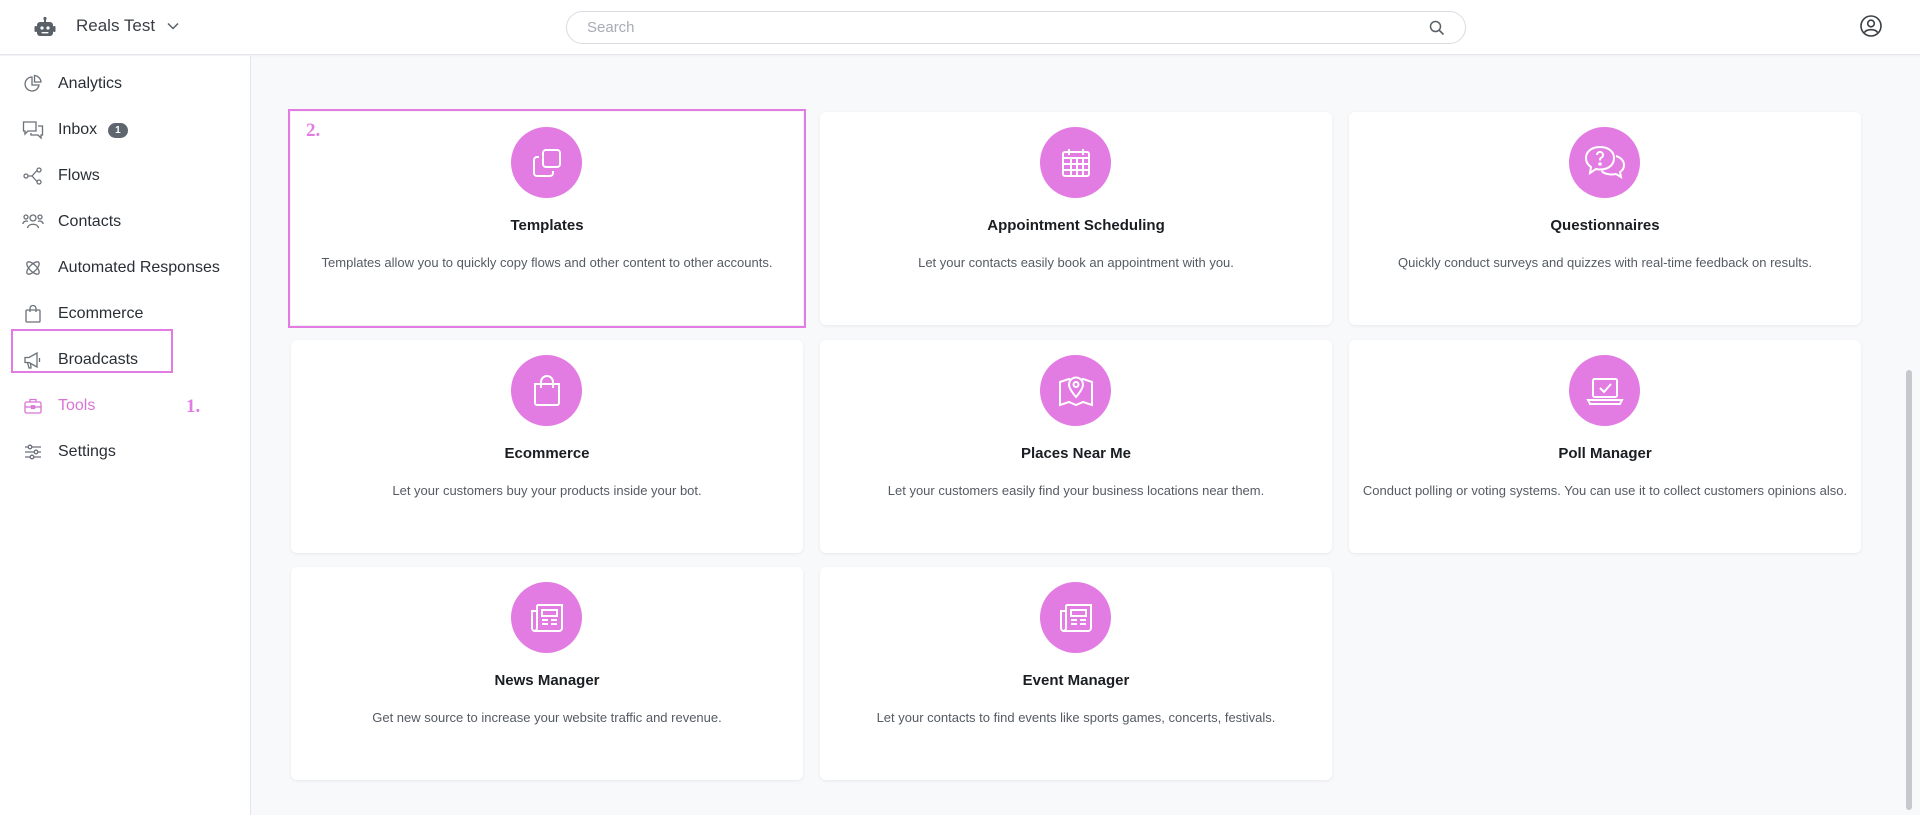  I want to click on sliders-icon, so click(33, 452).